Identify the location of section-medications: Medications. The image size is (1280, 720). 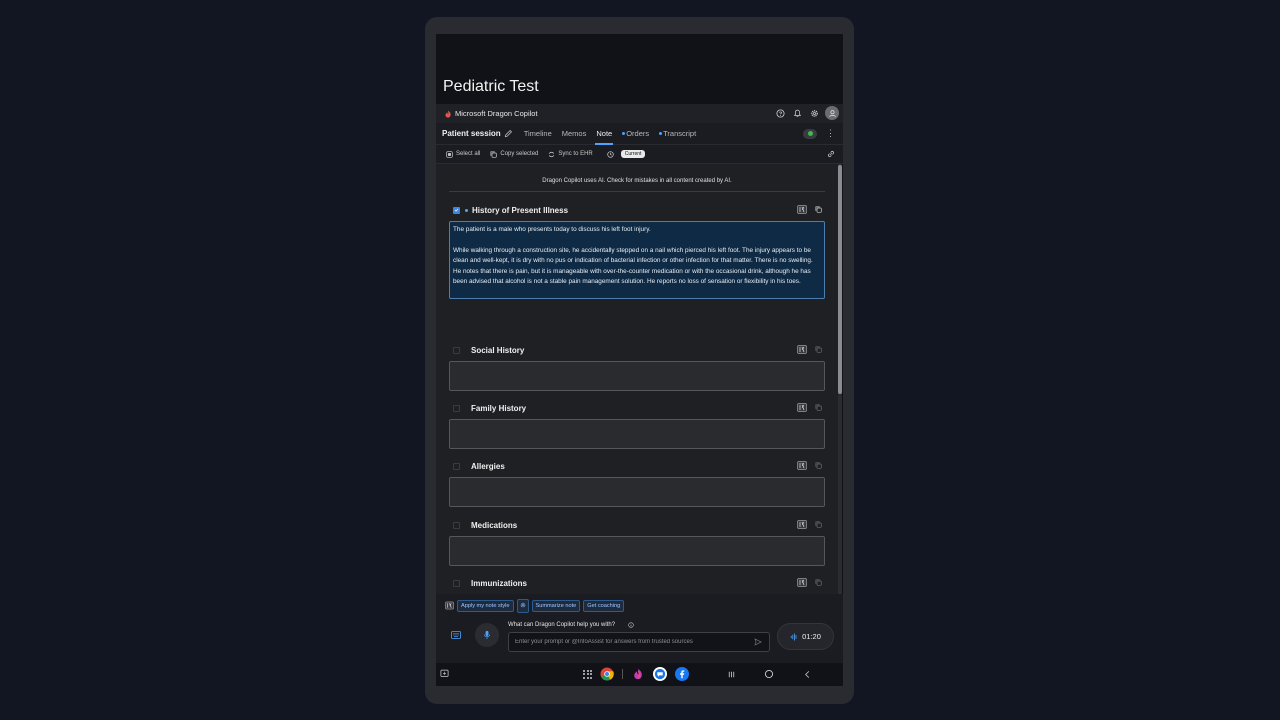
(637, 542).